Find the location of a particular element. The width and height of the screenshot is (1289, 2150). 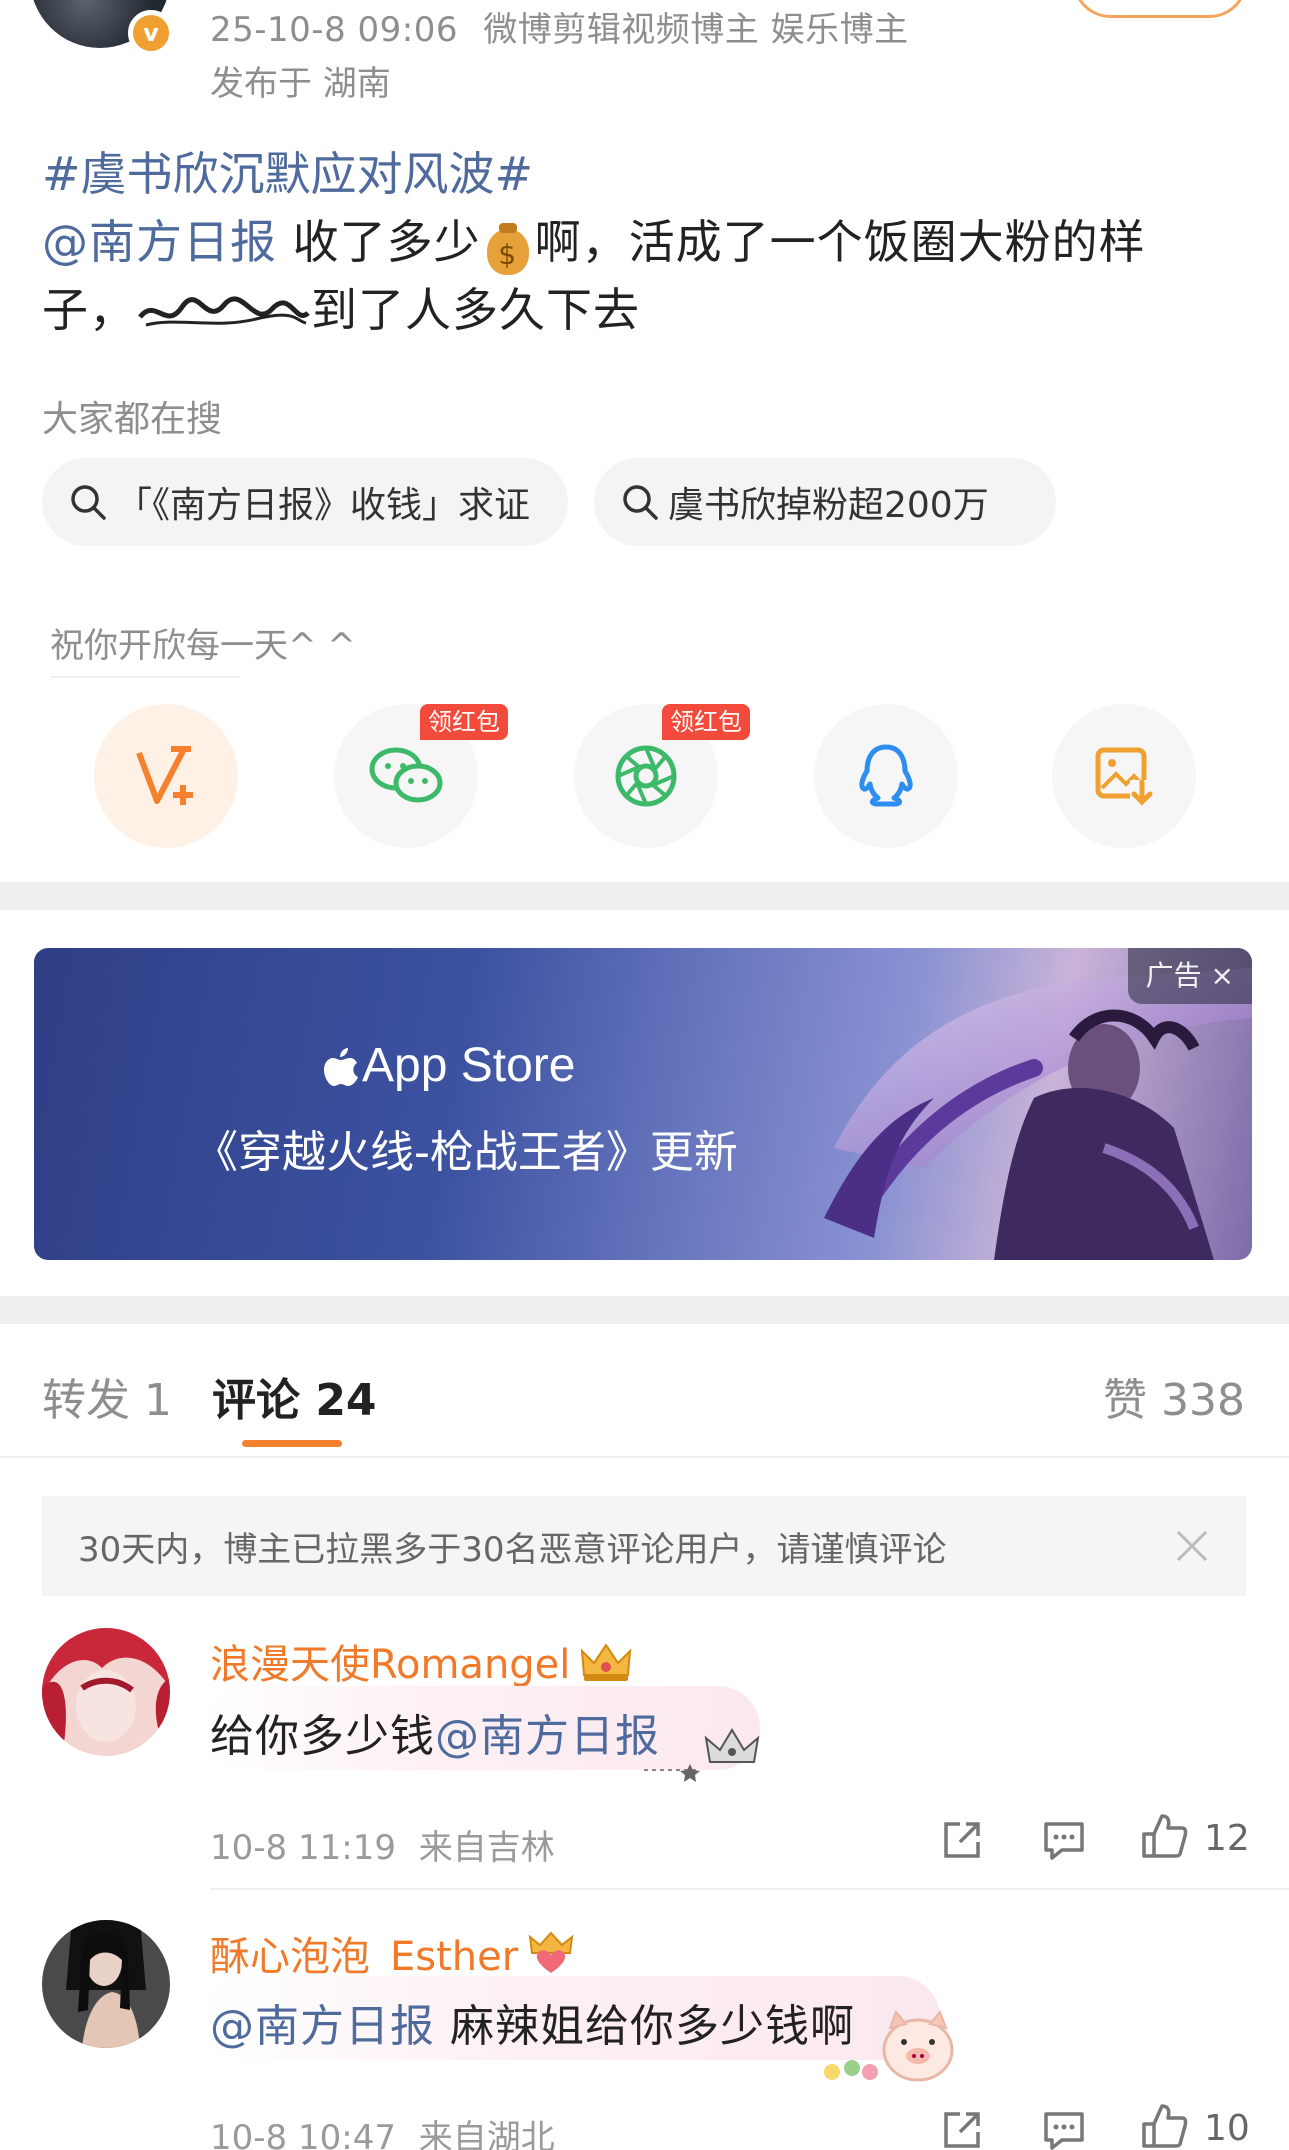

post-mention: @南方日报 is located at coordinates (159, 242).